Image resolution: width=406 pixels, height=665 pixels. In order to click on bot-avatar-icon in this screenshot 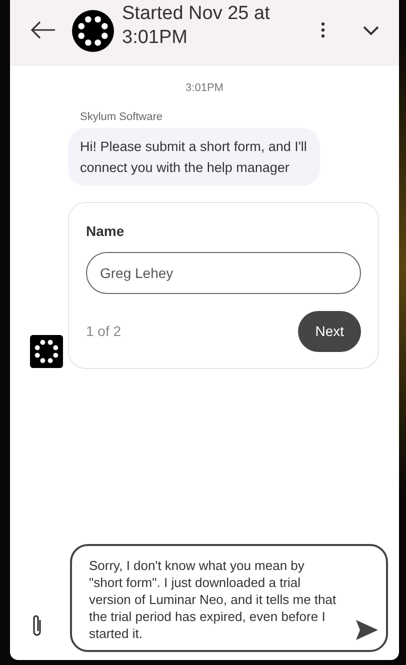, I will do `click(46, 351)`.